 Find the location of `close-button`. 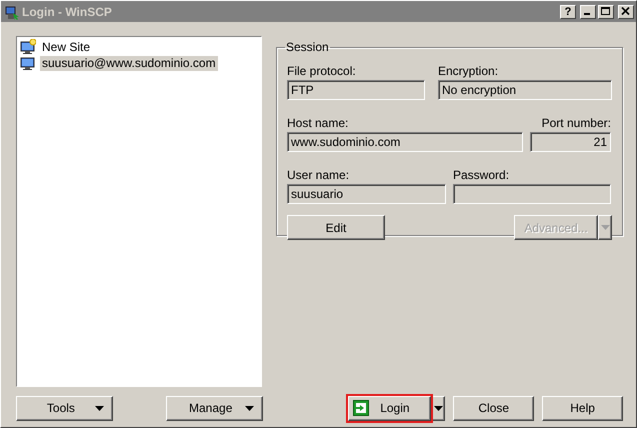

close-button is located at coordinates (626, 11).